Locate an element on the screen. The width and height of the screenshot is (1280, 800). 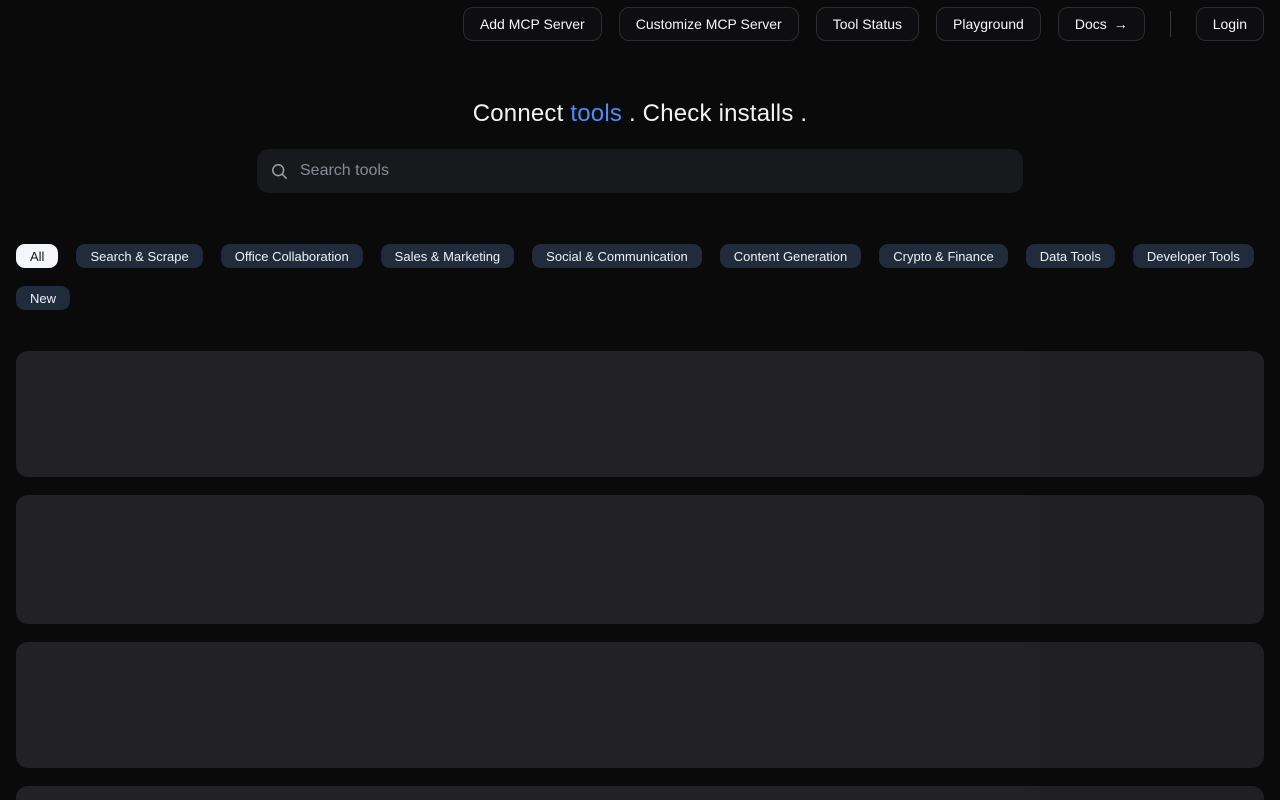
nav-item-label: Docs is located at coordinates (1090, 24).